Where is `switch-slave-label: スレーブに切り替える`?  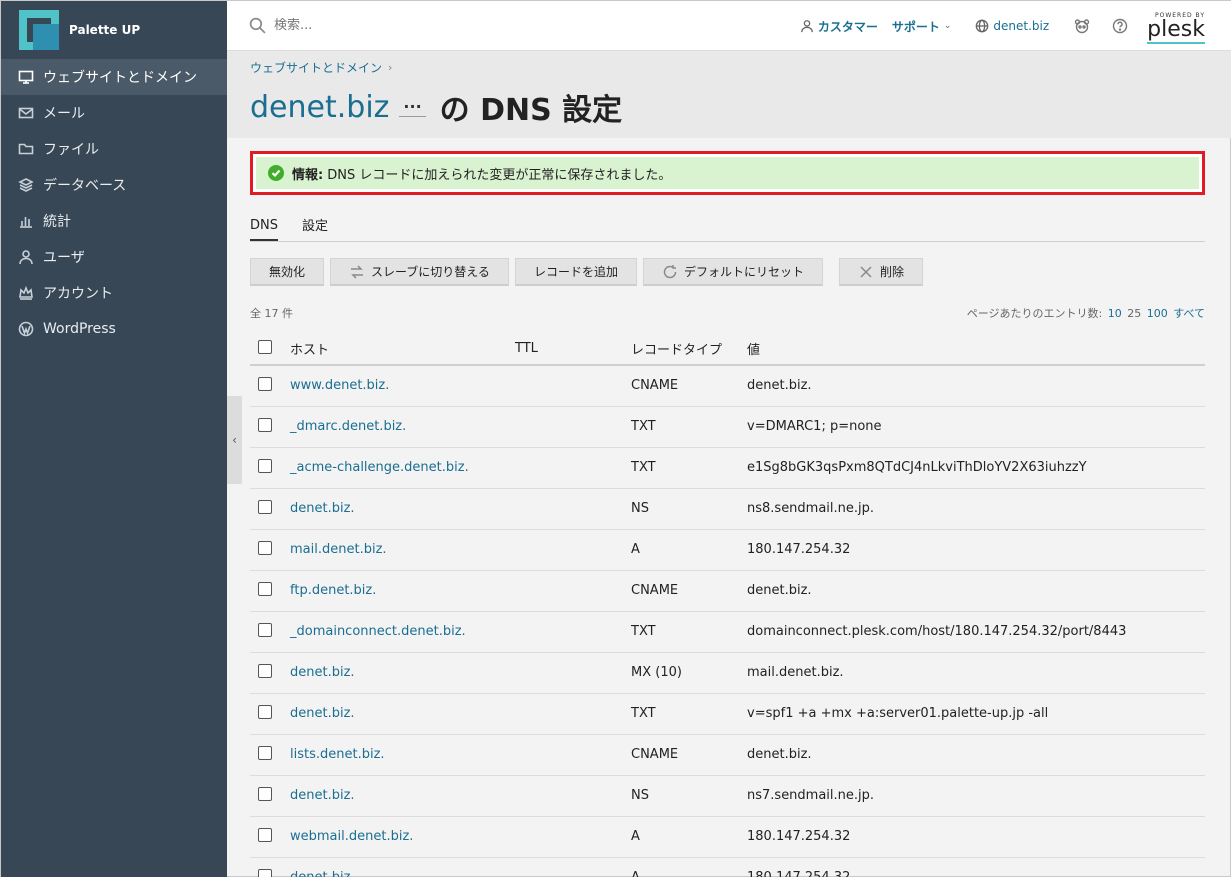
switch-slave-label: スレーブに切り替える is located at coordinates (430, 272).